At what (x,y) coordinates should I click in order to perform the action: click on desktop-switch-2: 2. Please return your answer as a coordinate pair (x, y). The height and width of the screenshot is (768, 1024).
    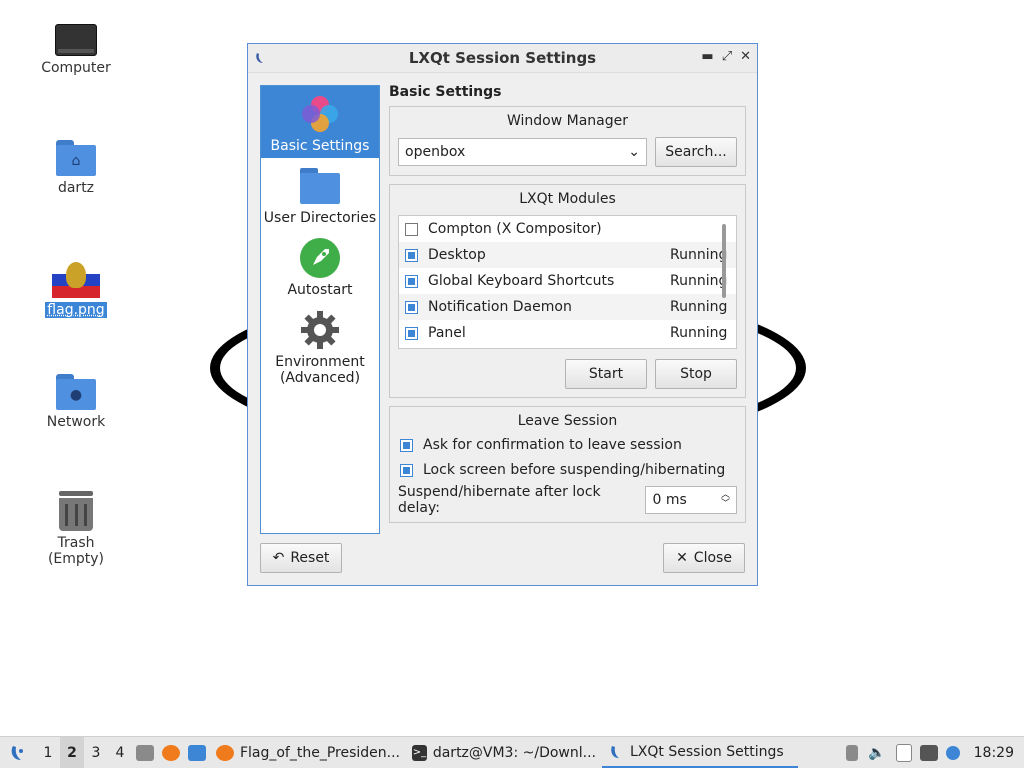
    Looking at the image, I should click on (72, 752).